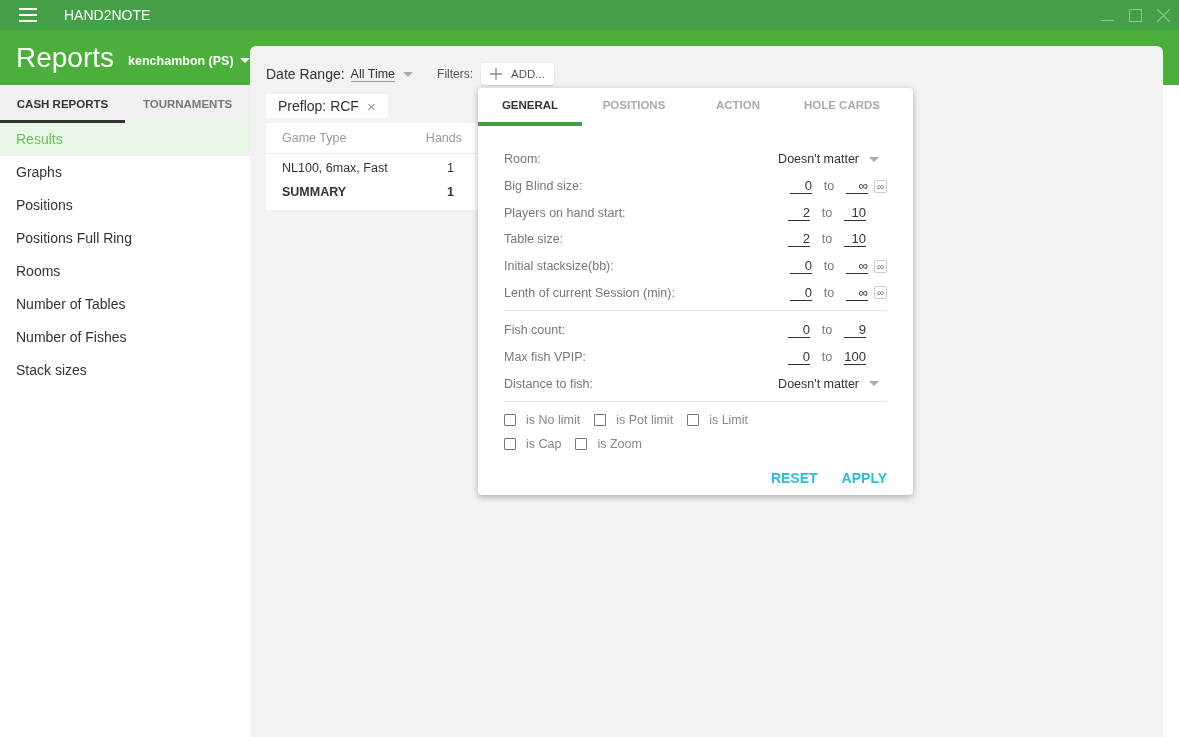  I want to click on date-range-label: Date Range:, so click(305, 74).